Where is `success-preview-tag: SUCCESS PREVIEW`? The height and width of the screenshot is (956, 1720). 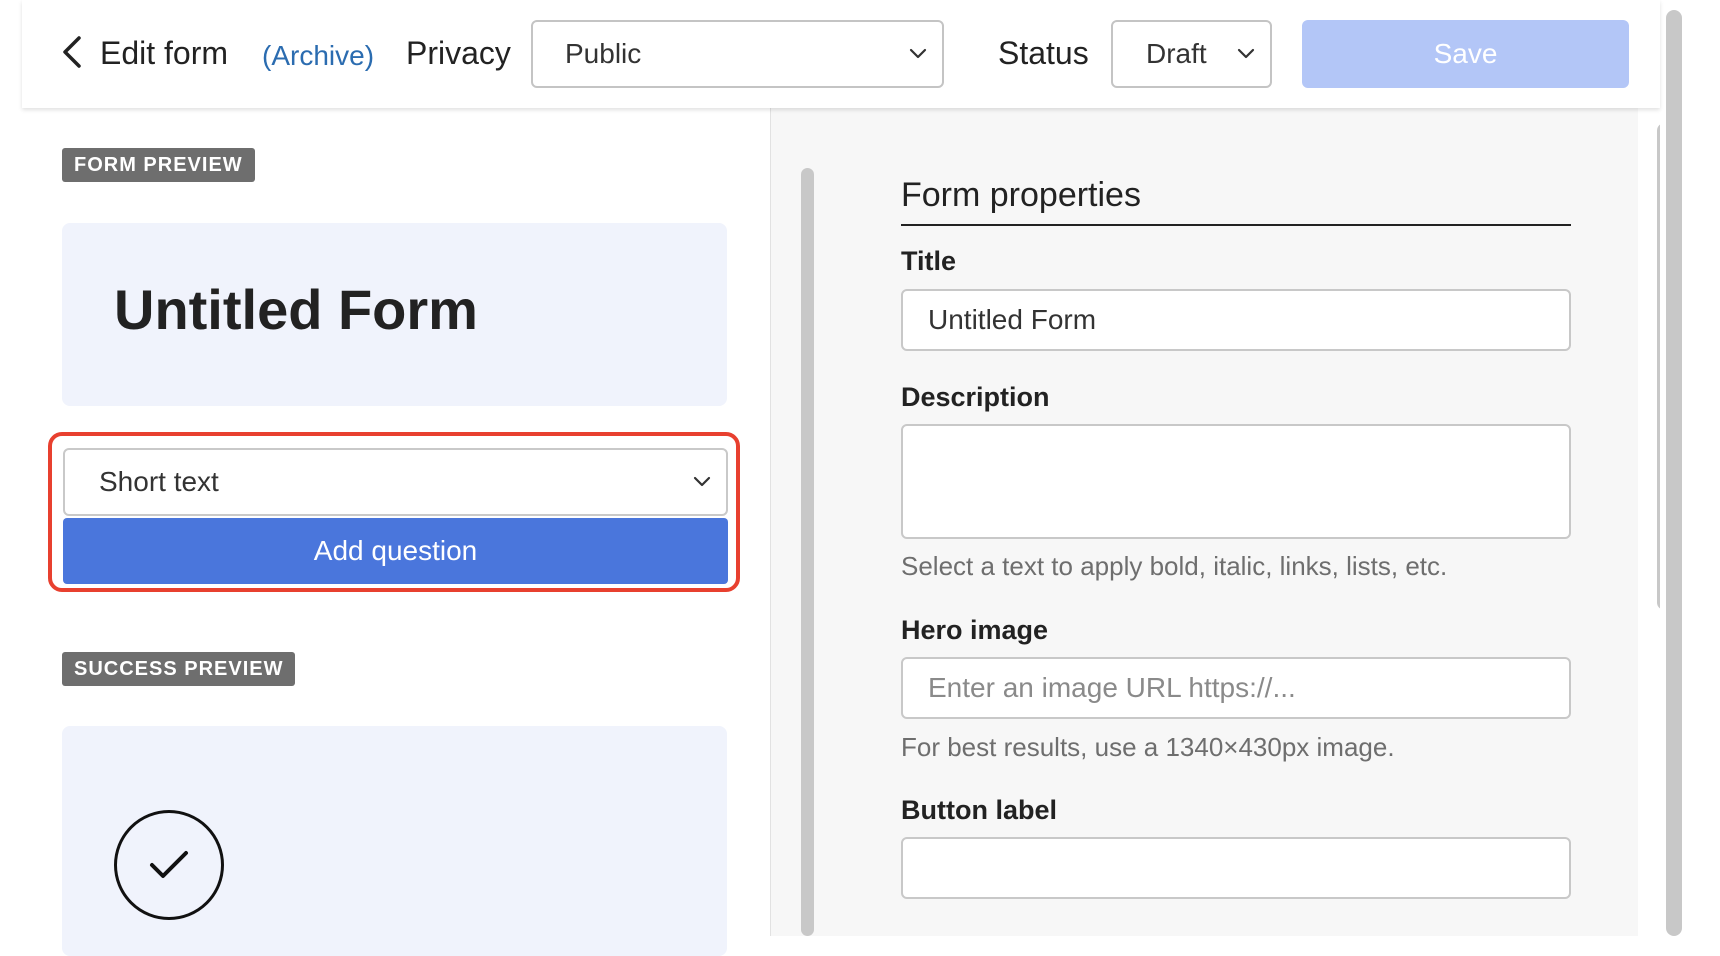
success-preview-tag: SUCCESS PREVIEW is located at coordinates (179, 669).